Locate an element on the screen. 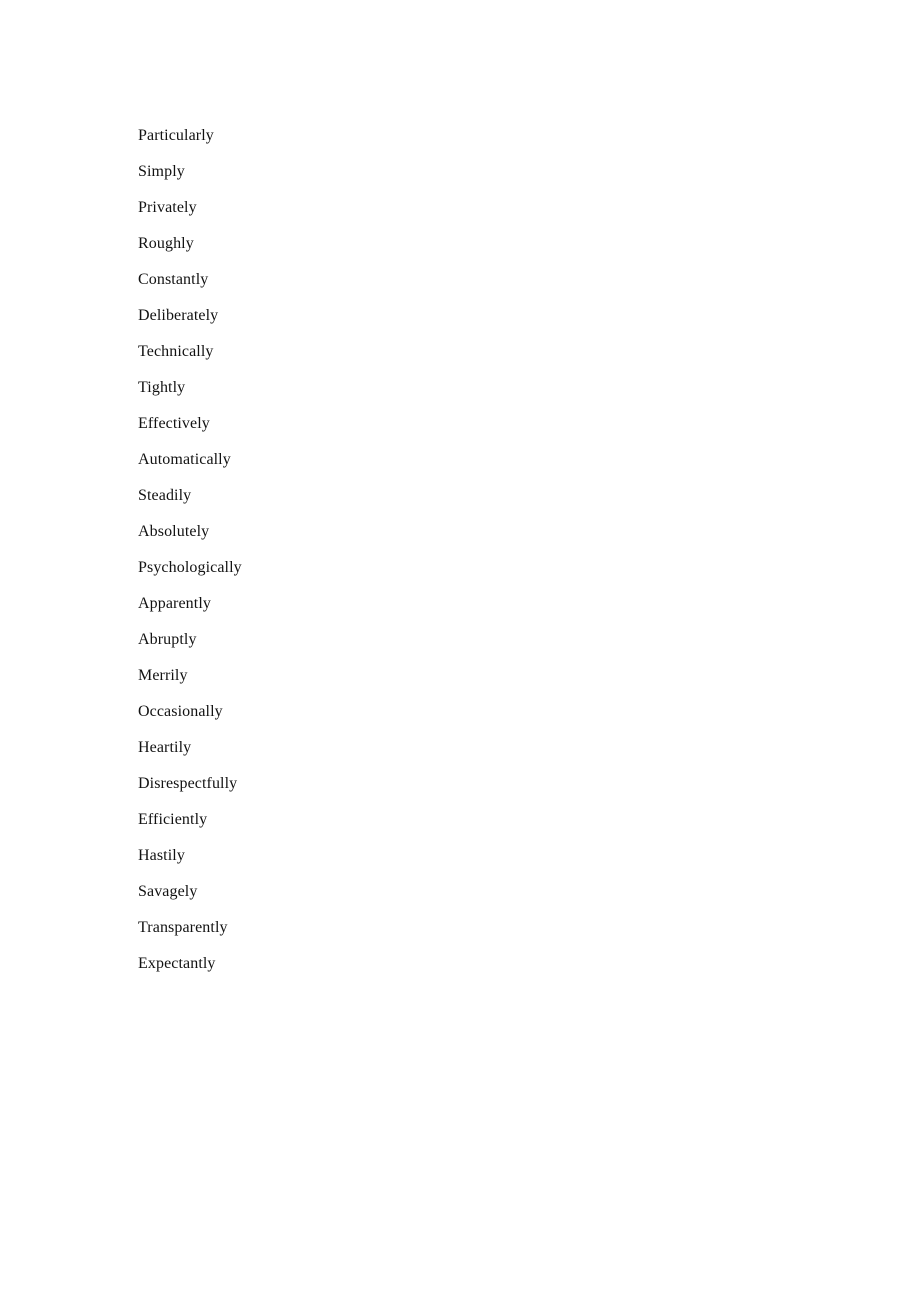 The image size is (920, 1302). document-line: Expectantly is located at coordinates (177, 963).